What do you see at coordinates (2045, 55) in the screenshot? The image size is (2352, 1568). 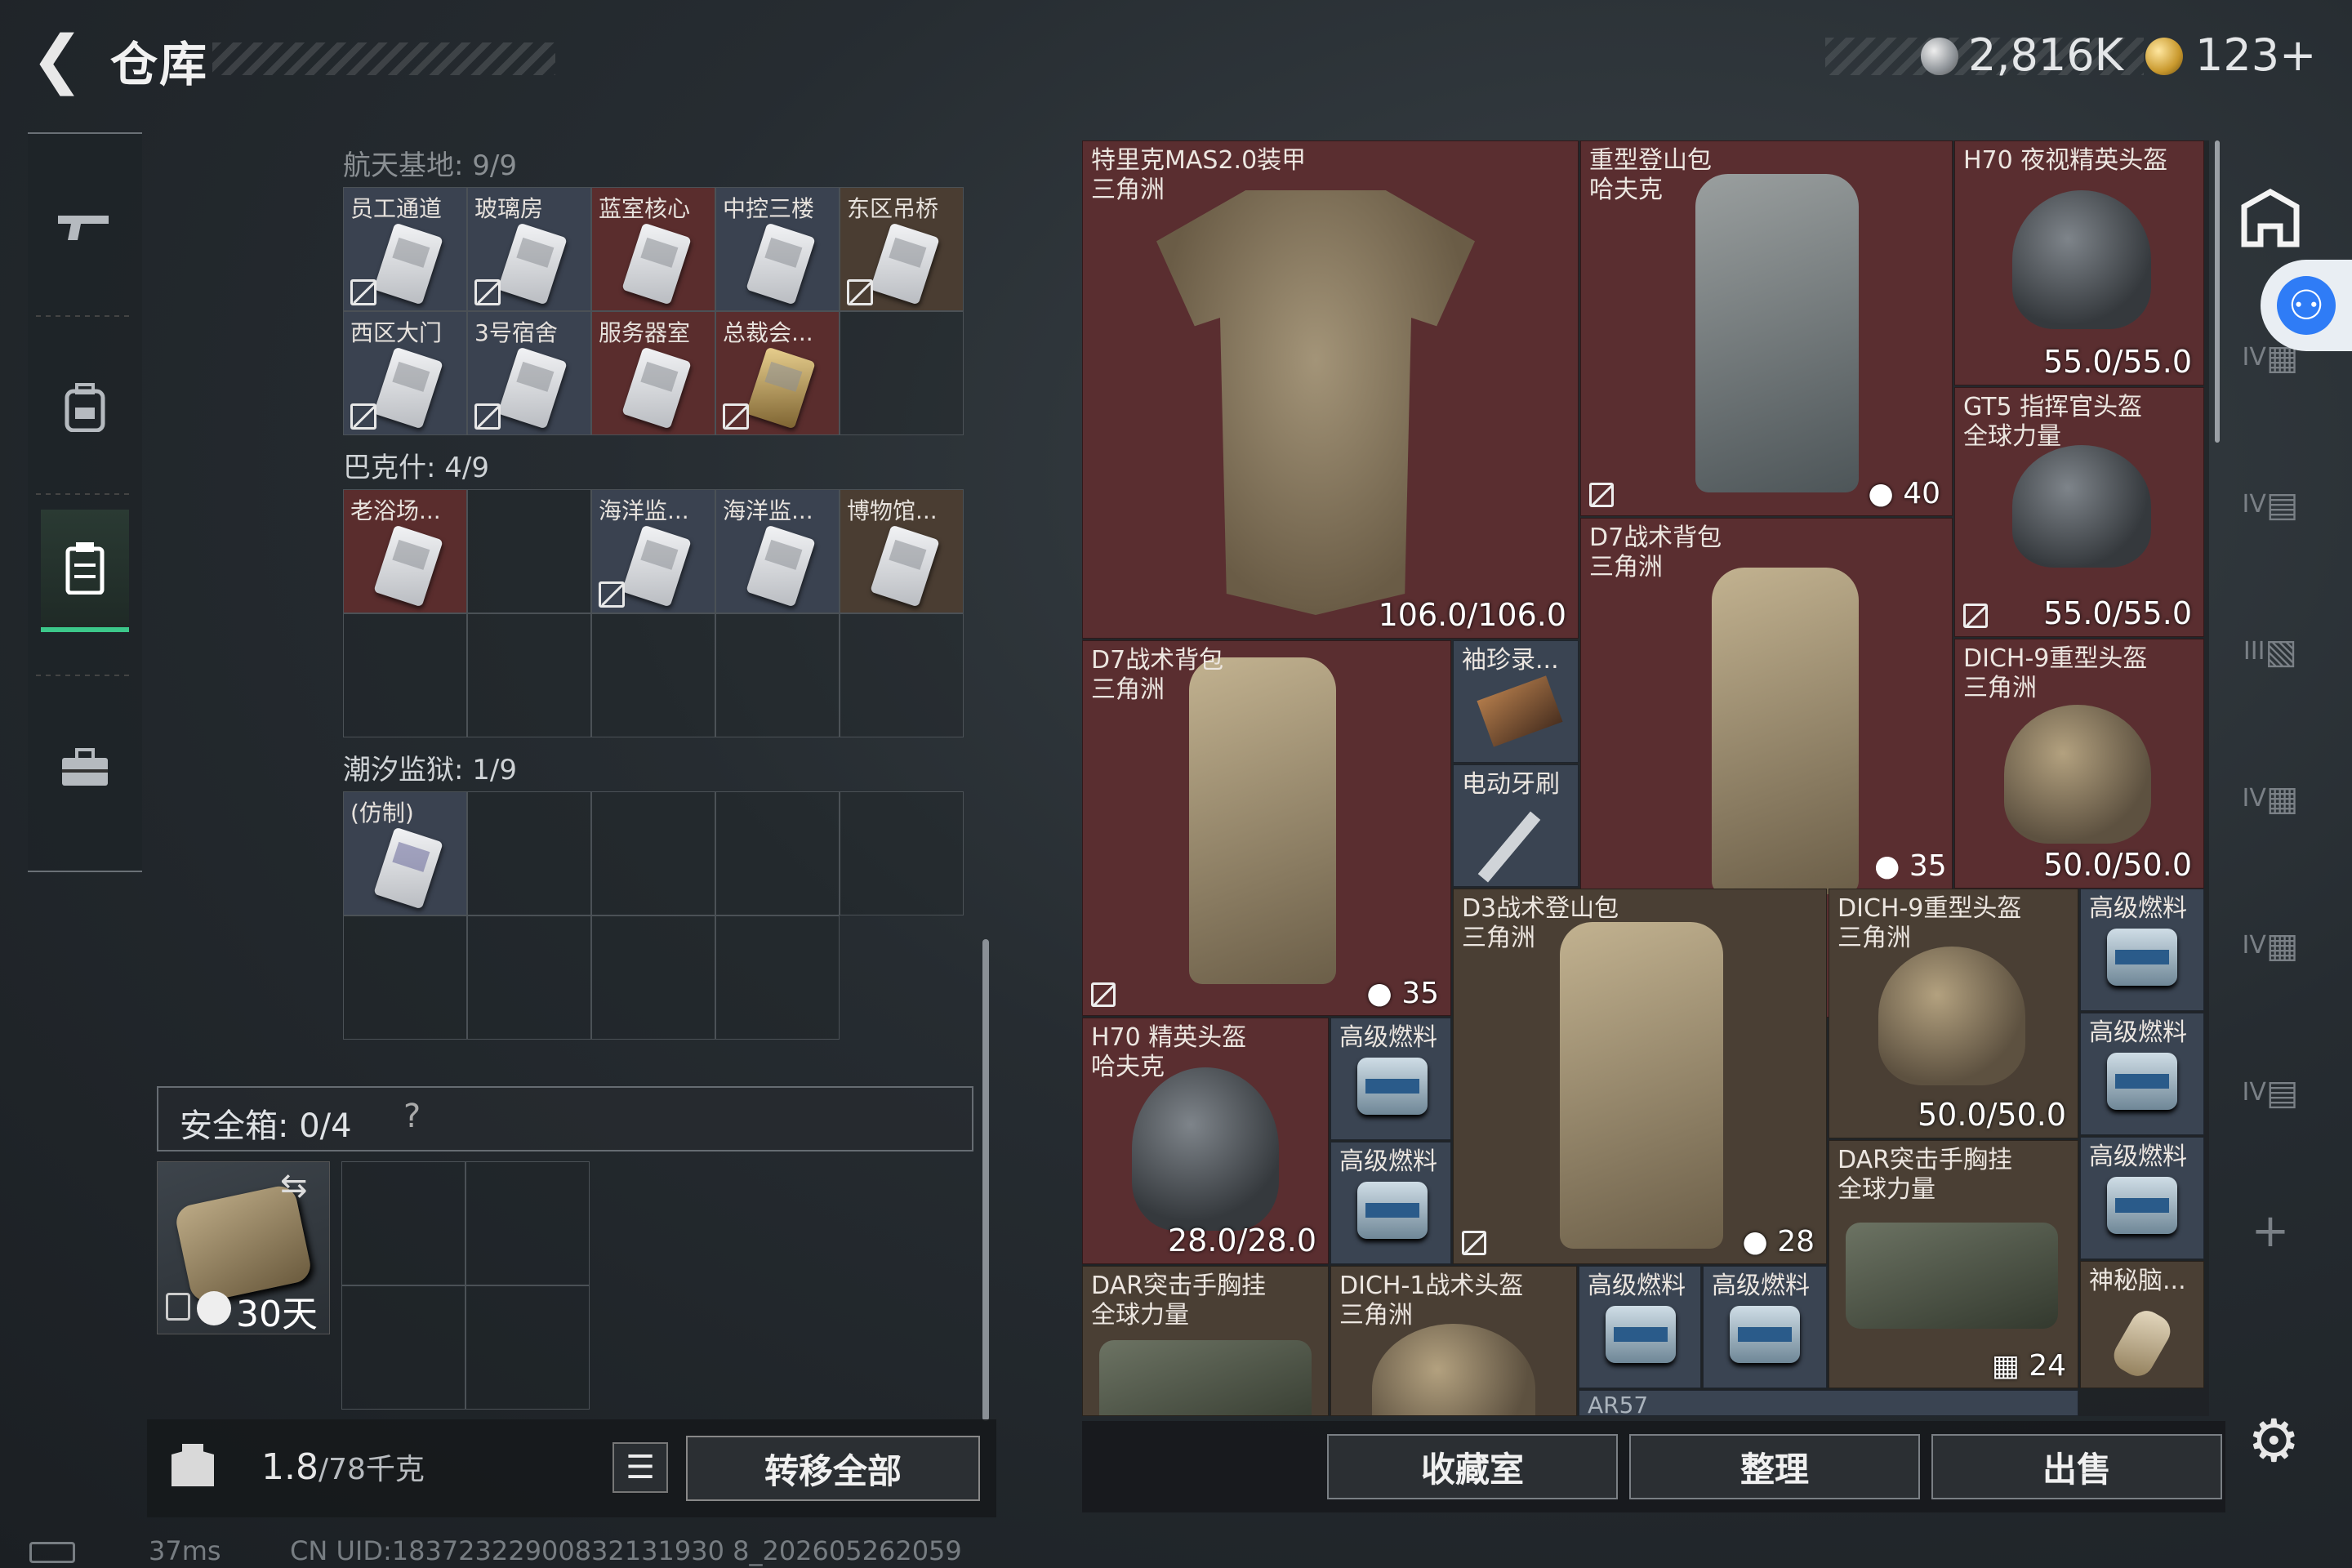 I see `currency-money: 2,816K` at bounding box center [2045, 55].